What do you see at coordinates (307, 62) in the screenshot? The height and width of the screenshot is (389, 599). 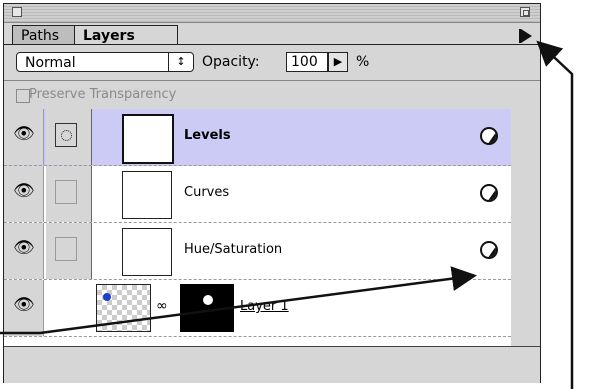 I see `opacity-input: 100` at bounding box center [307, 62].